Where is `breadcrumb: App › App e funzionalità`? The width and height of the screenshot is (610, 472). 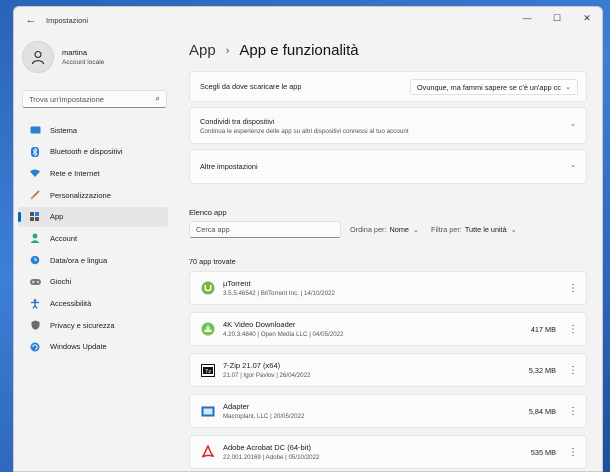
breadcrumb: App › App e funzionalità is located at coordinates (274, 50).